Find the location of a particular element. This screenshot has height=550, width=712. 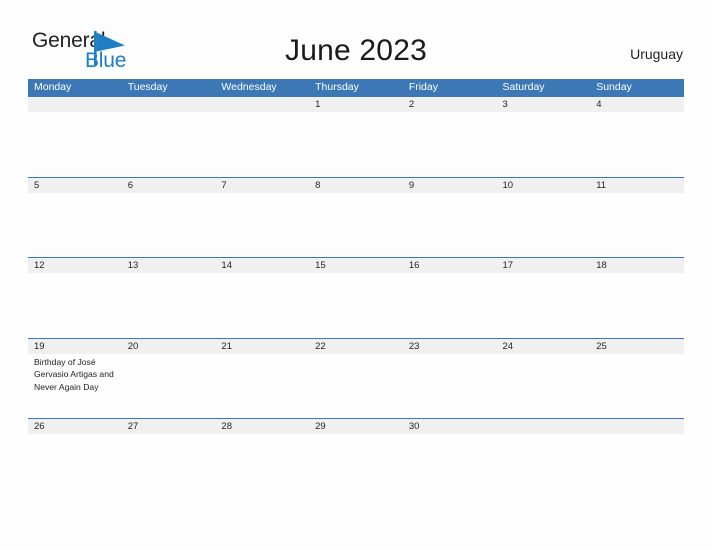

date-band: 1 2 3 4 is located at coordinates (356, 104).